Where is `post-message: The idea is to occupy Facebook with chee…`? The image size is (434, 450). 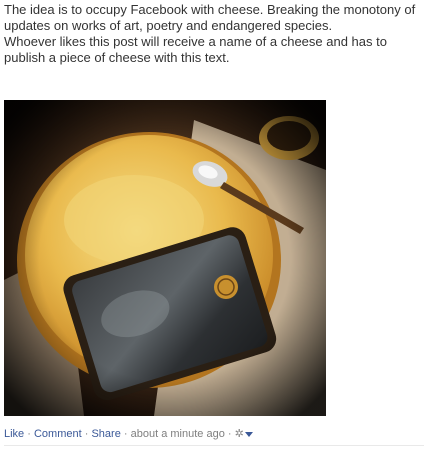
post-message: The idea is to occupy Facebook with chee… is located at coordinates (217, 34).